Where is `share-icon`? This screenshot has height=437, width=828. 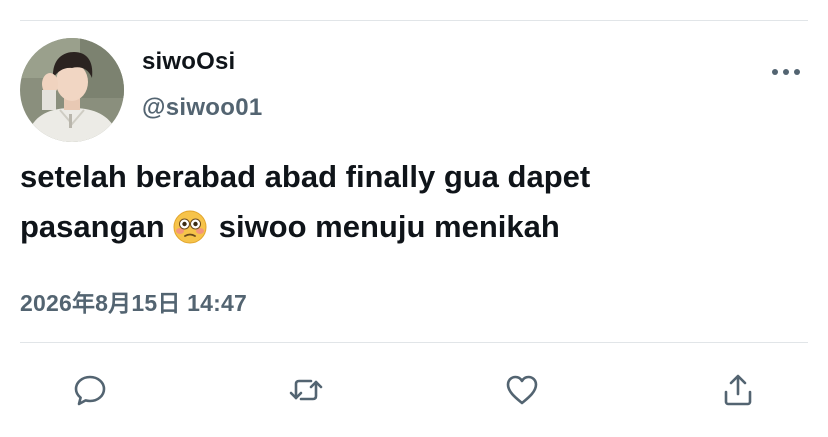
share-icon is located at coordinates (738, 390).